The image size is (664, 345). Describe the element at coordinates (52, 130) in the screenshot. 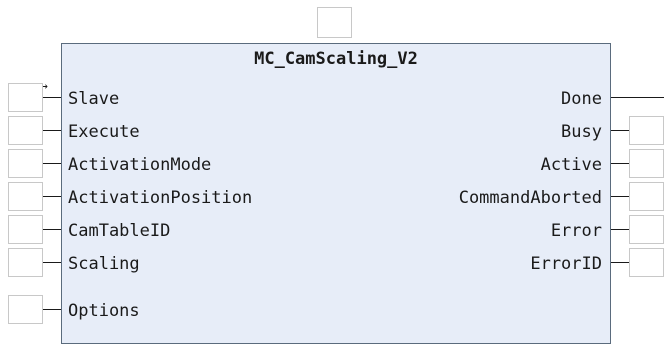

I see `input-wire-execute` at that location.